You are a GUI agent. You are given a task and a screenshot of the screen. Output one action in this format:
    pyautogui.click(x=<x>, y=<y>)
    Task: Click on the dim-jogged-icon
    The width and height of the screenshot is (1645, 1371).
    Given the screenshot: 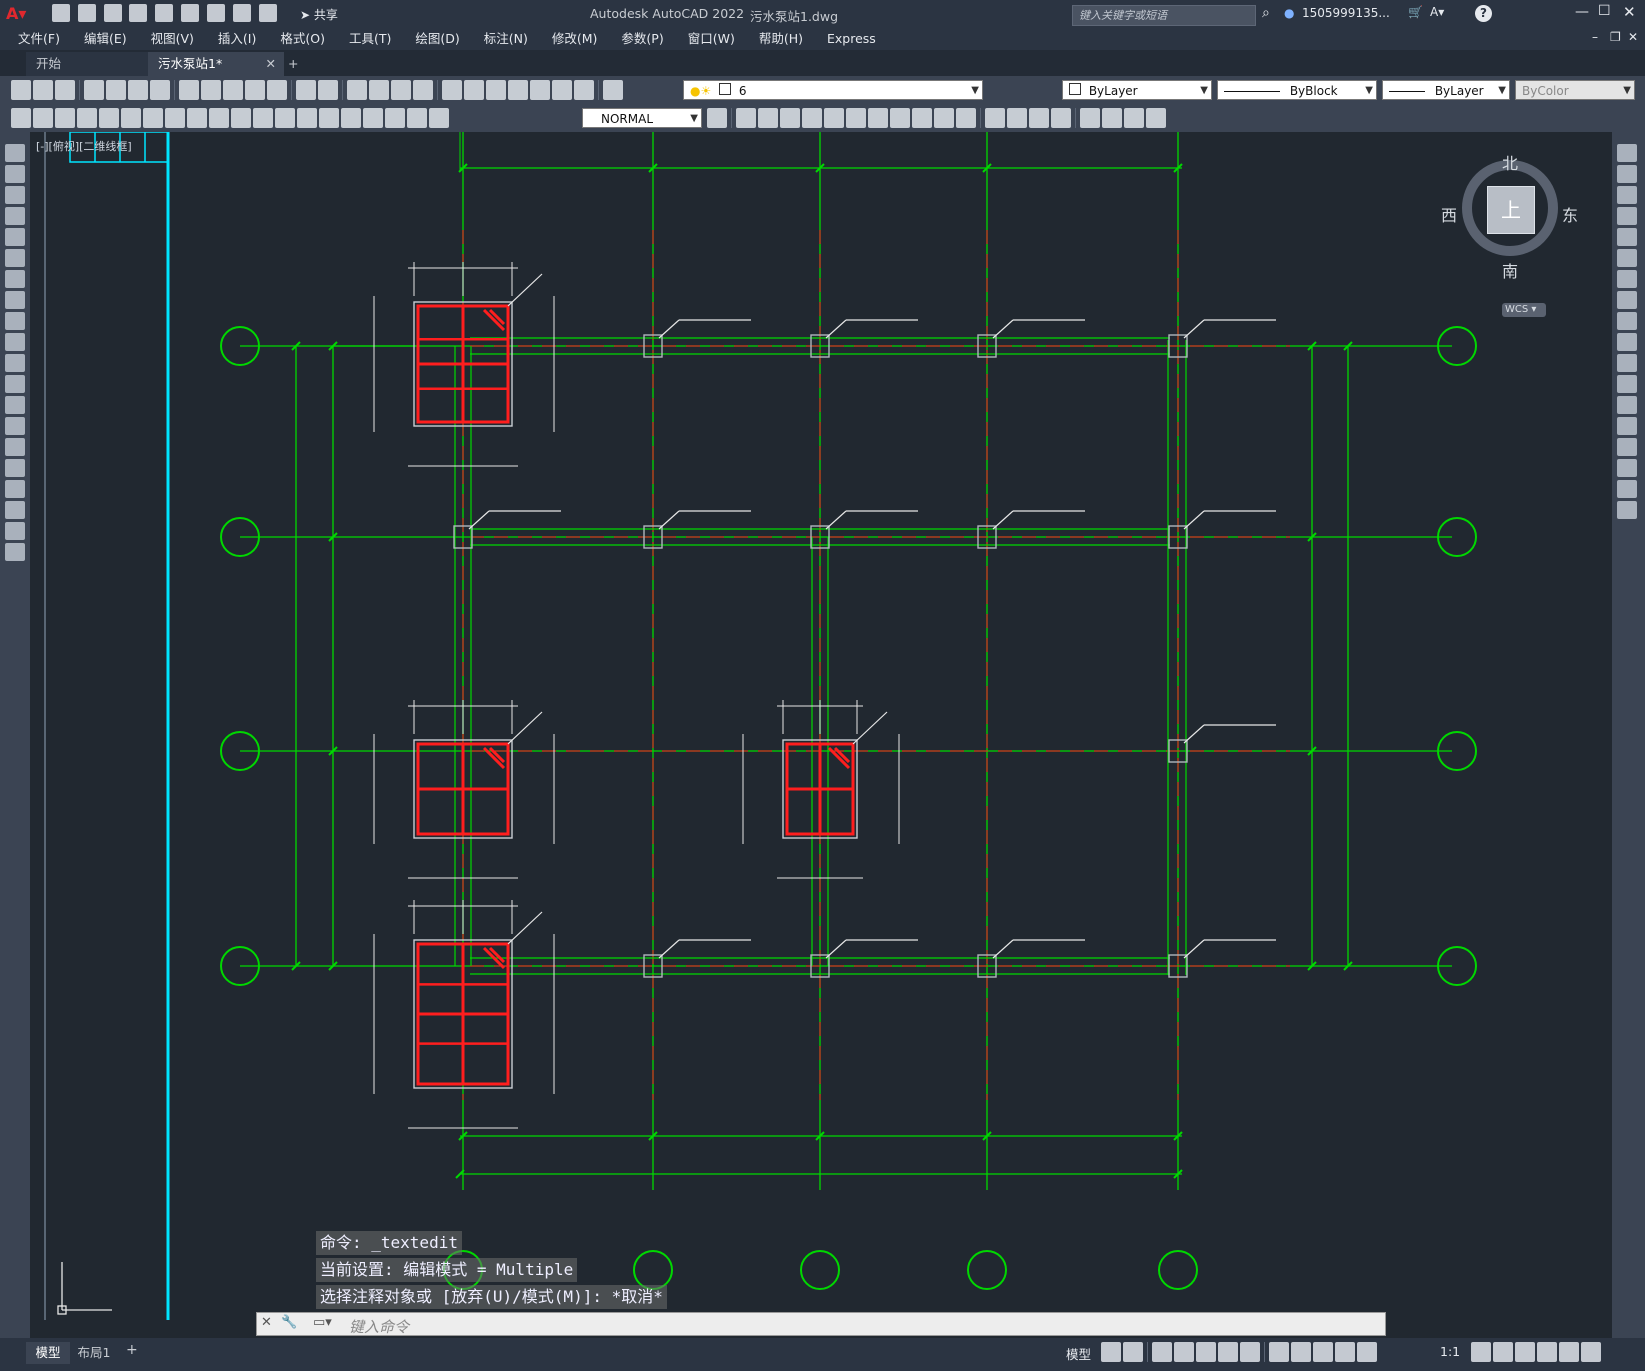 What is the action you would take?
    pyautogui.click(x=131, y=118)
    